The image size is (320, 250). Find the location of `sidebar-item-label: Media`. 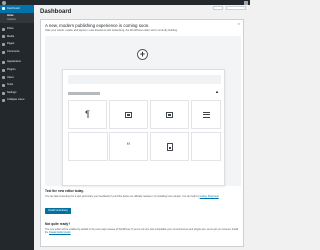

sidebar-item-label: Media is located at coordinates (11, 36).